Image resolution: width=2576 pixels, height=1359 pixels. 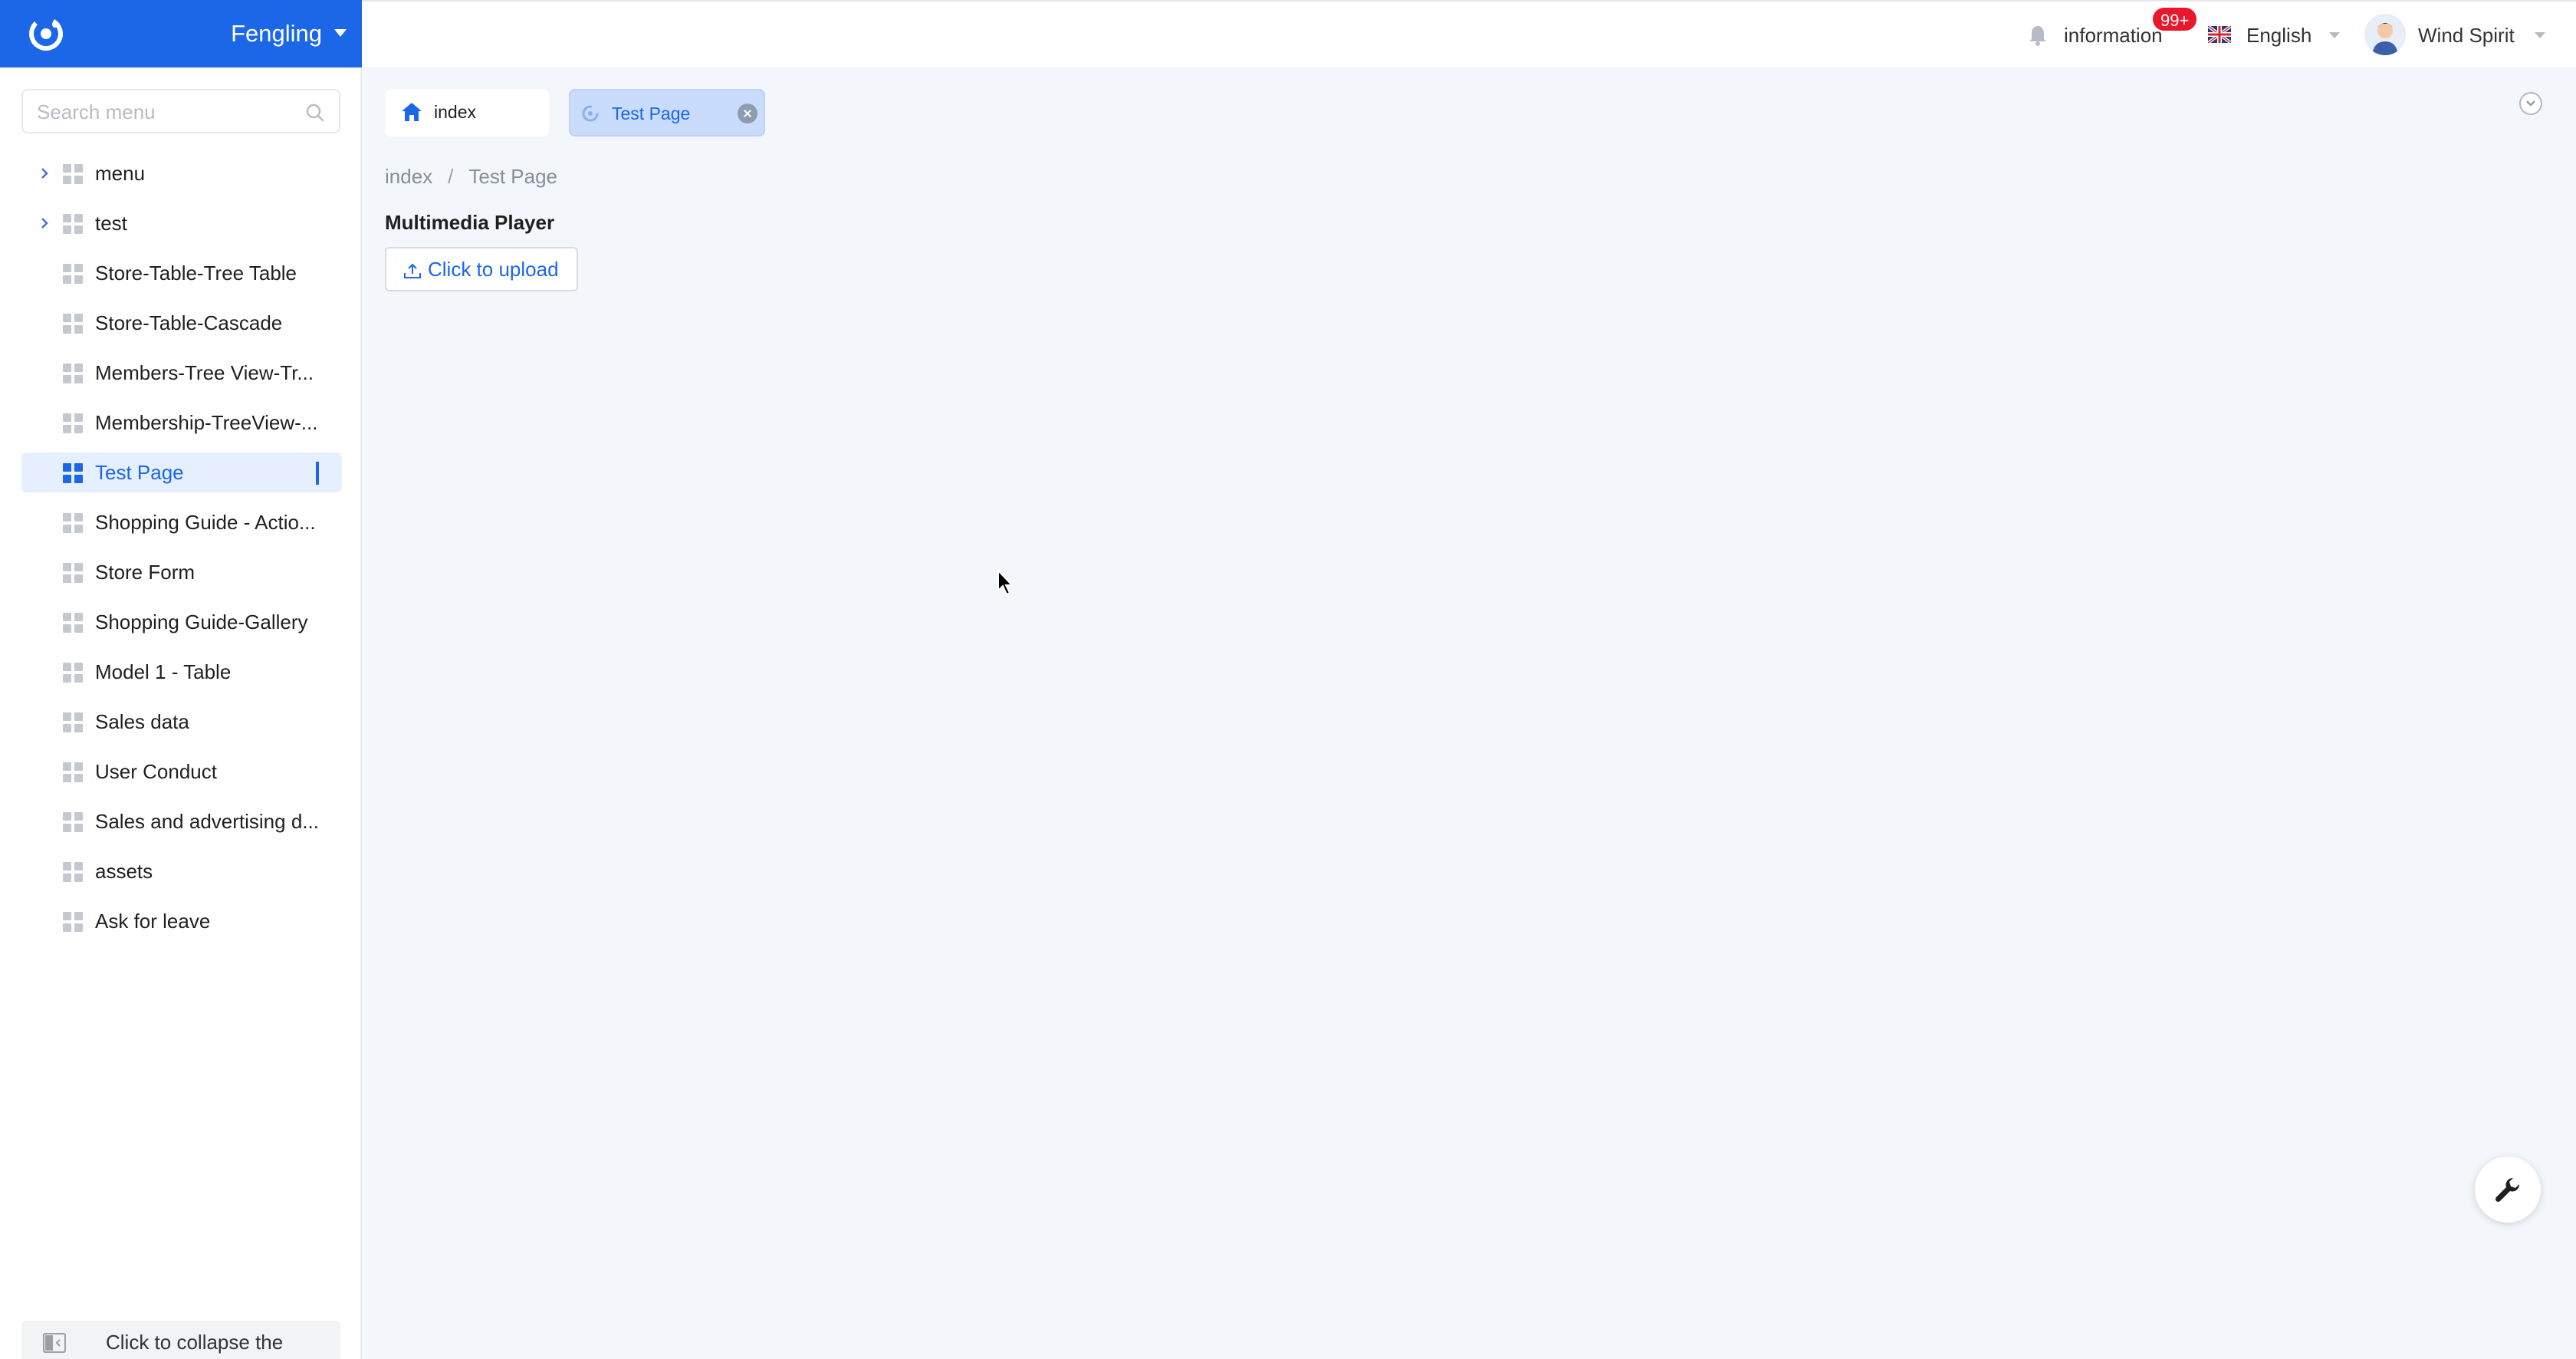 I want to click on tab-label: index, so click(x=455, y=112).